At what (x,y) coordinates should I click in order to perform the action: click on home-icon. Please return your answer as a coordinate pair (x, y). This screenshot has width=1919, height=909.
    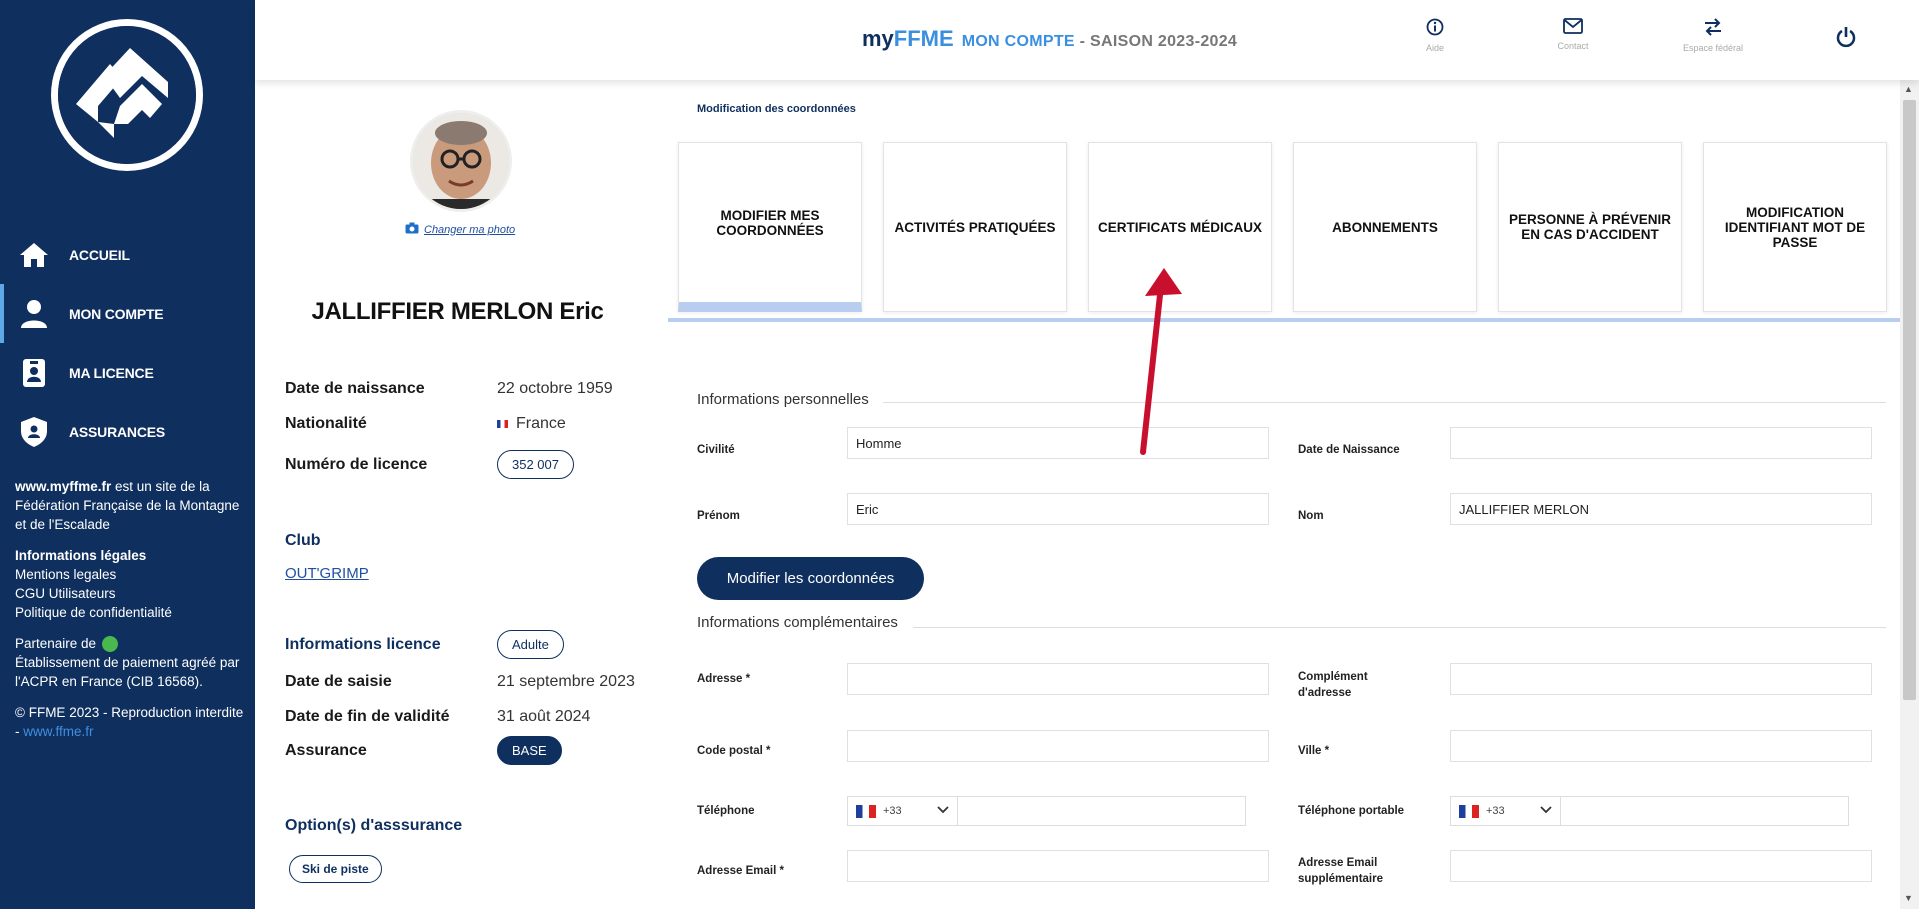
    Looking at the image, I should click on (34, 255).